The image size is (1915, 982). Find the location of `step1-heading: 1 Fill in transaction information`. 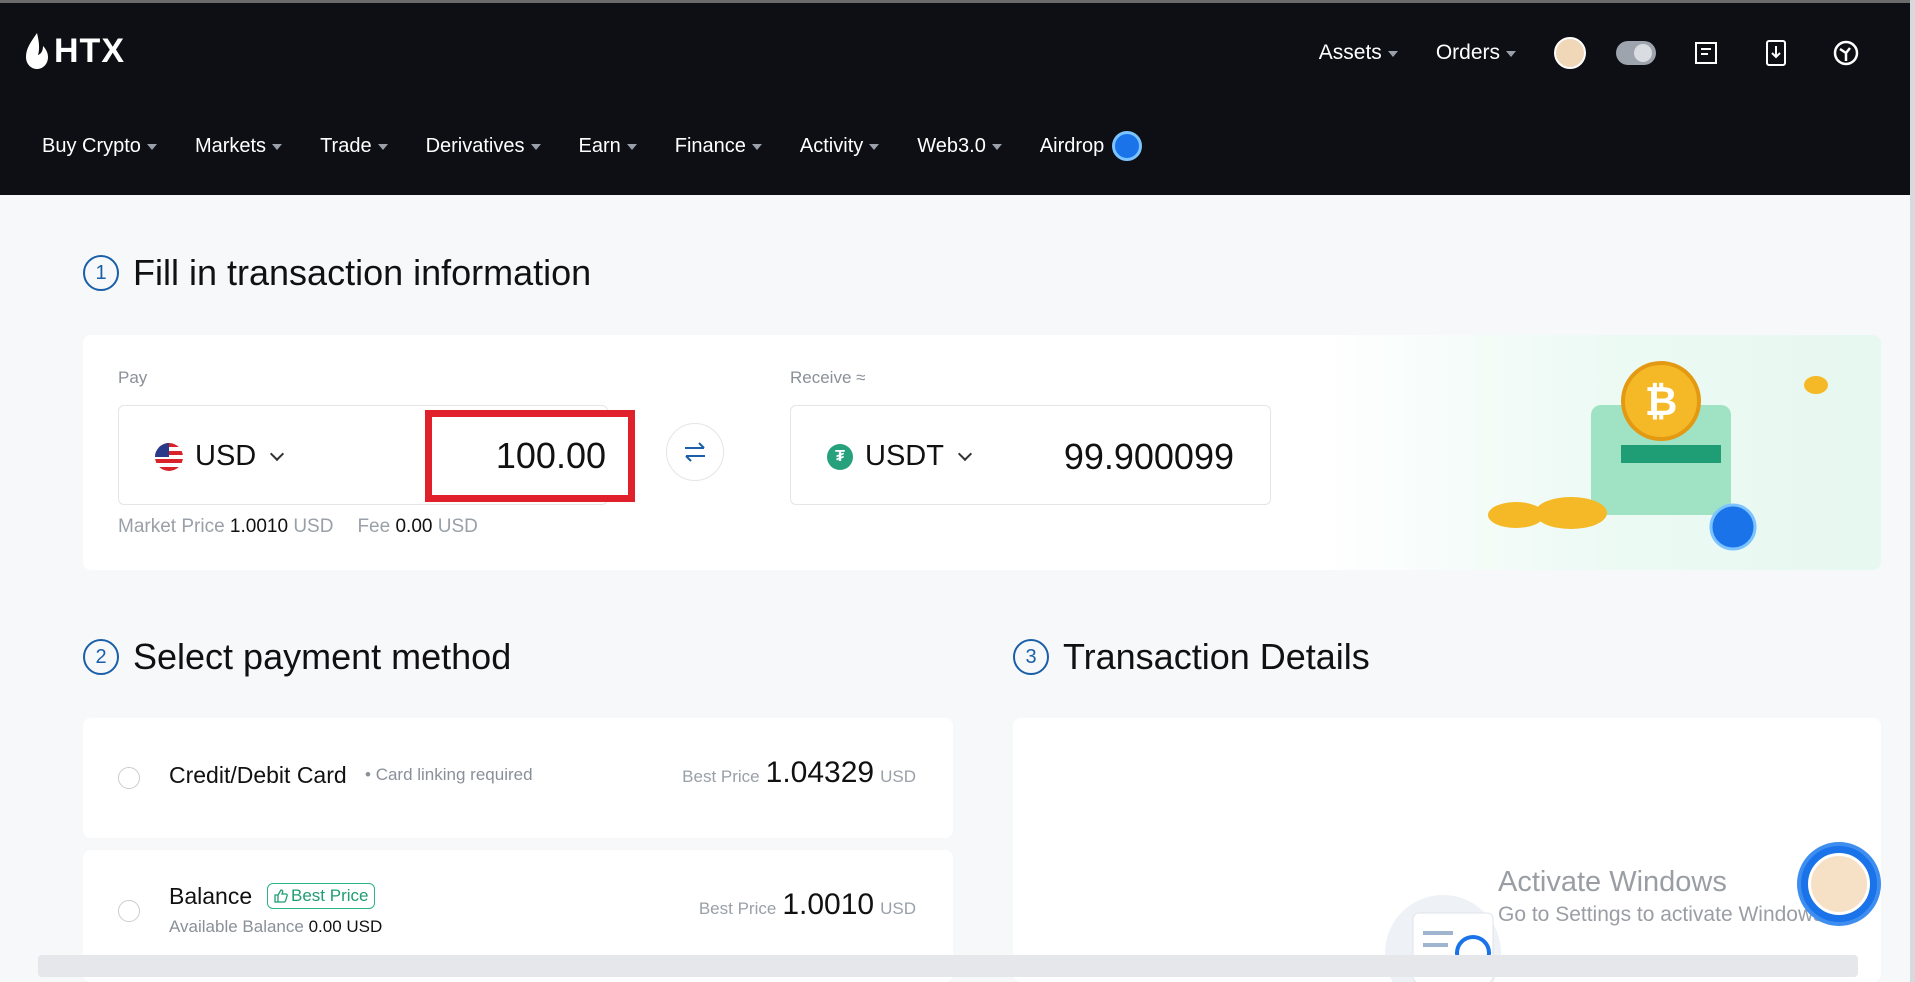

step1-heading: 1 Fill in transaction information is located at coordinates (337, 273).